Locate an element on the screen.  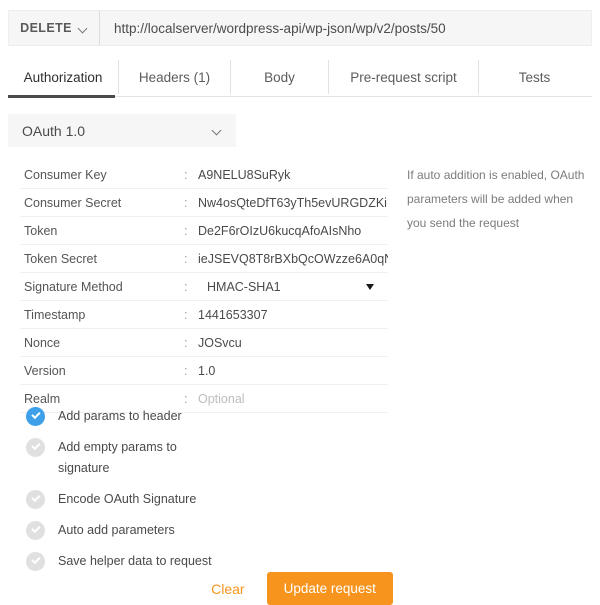
option-label: Save helper data to request is located at coordinates (135, 561).